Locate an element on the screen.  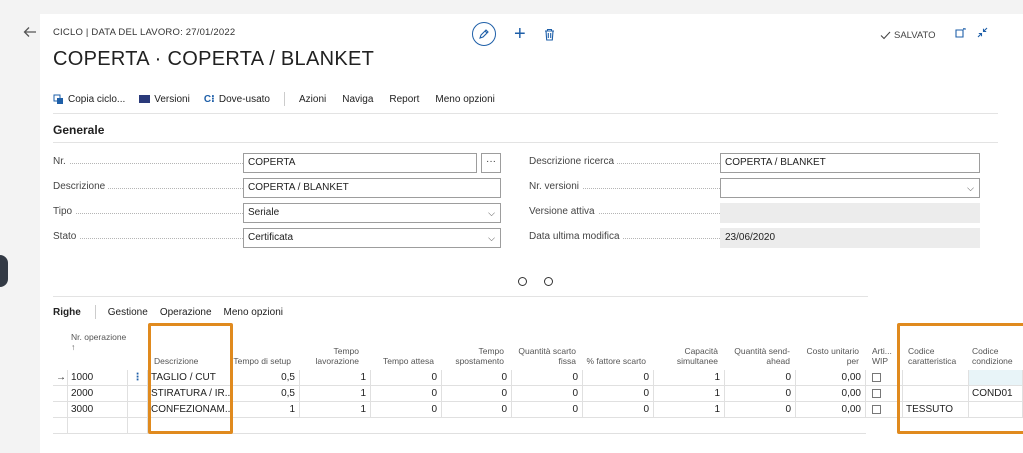
versions-count-label: Nr. versioni is located at coordinates (624, 189).